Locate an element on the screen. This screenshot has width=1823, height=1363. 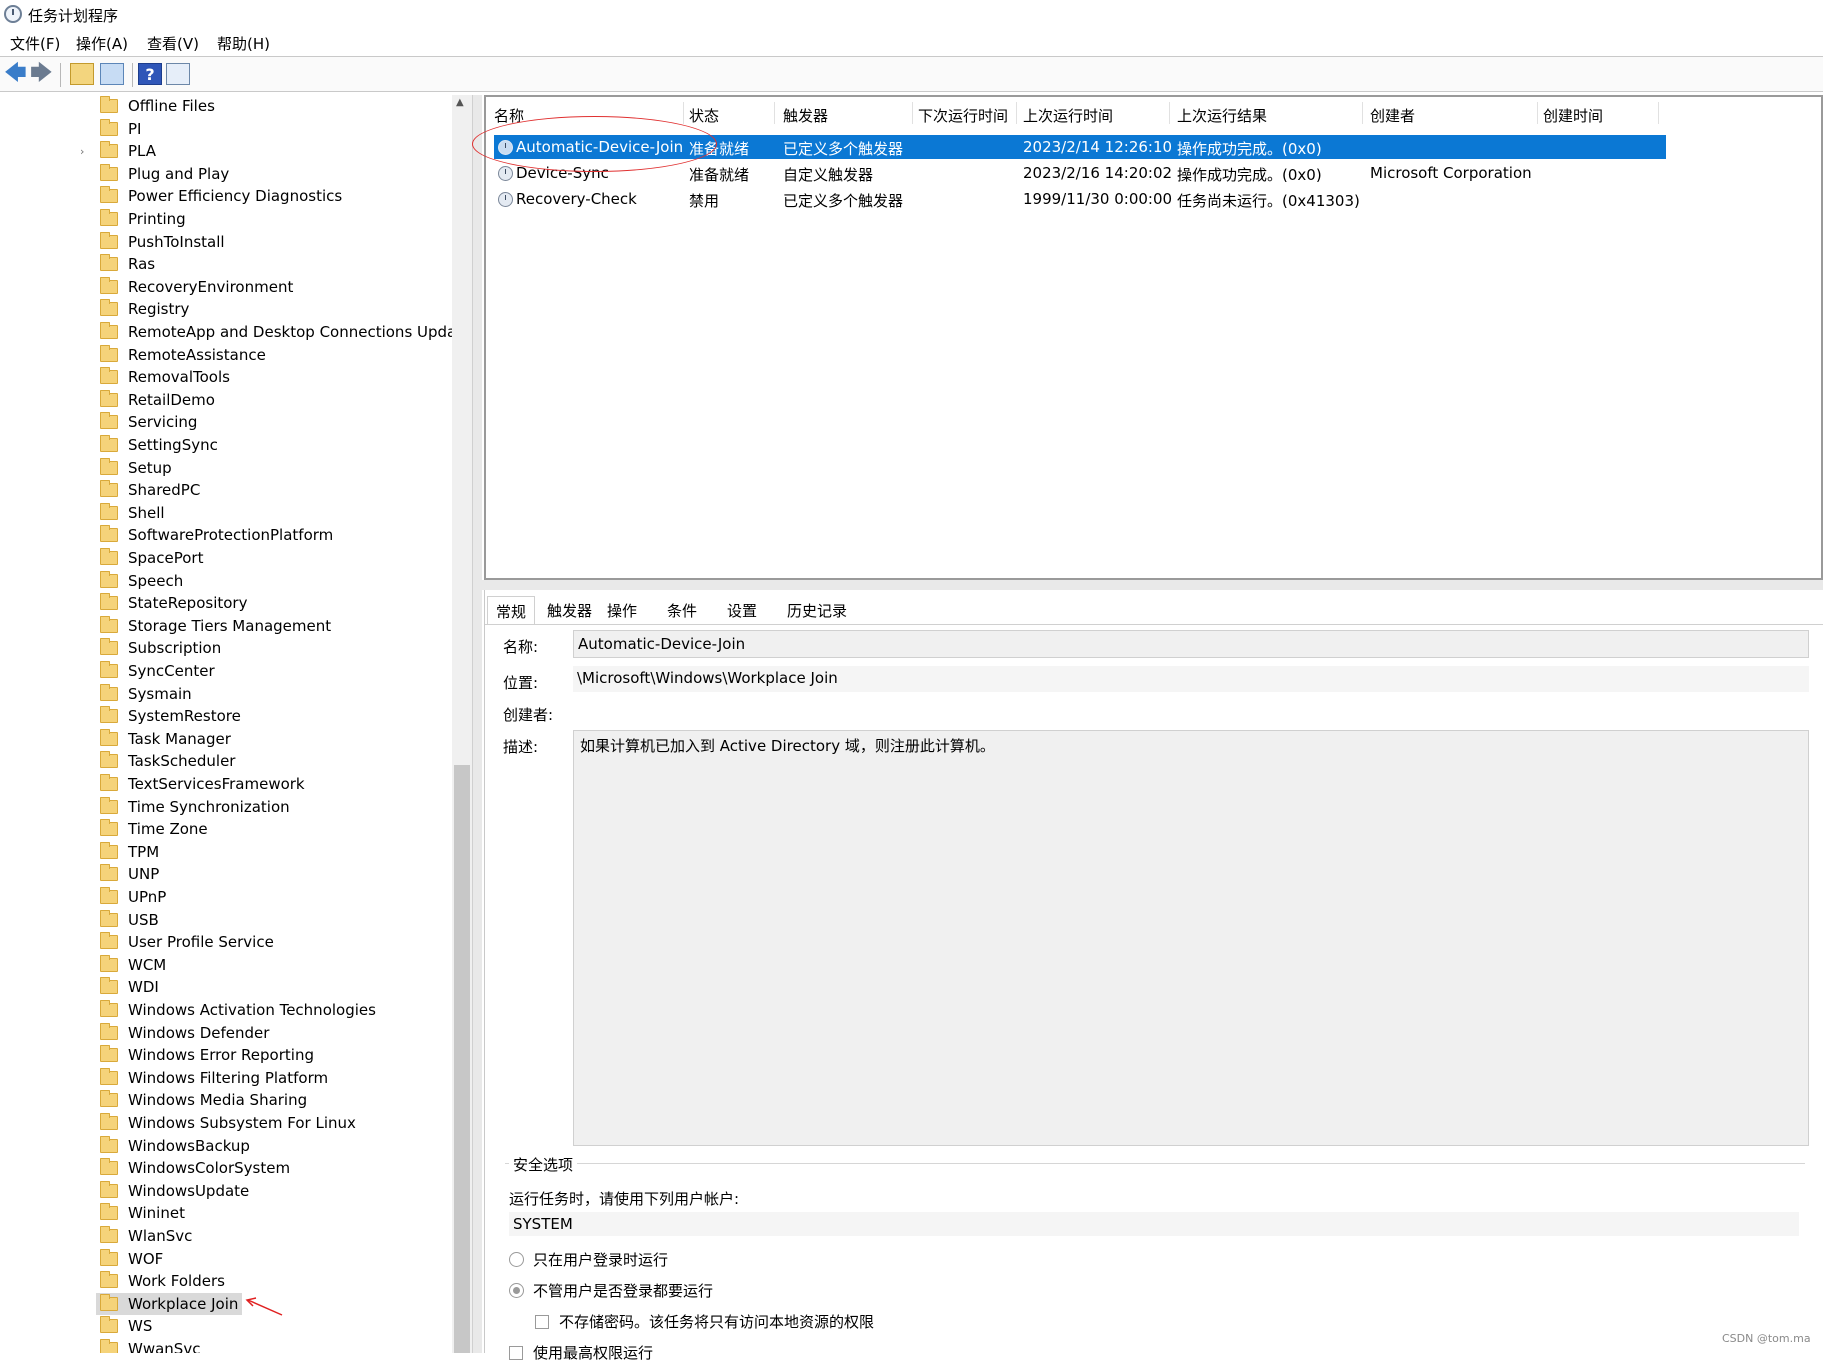
tree-folder-item: WOF is located at coordinates (131, 1259).